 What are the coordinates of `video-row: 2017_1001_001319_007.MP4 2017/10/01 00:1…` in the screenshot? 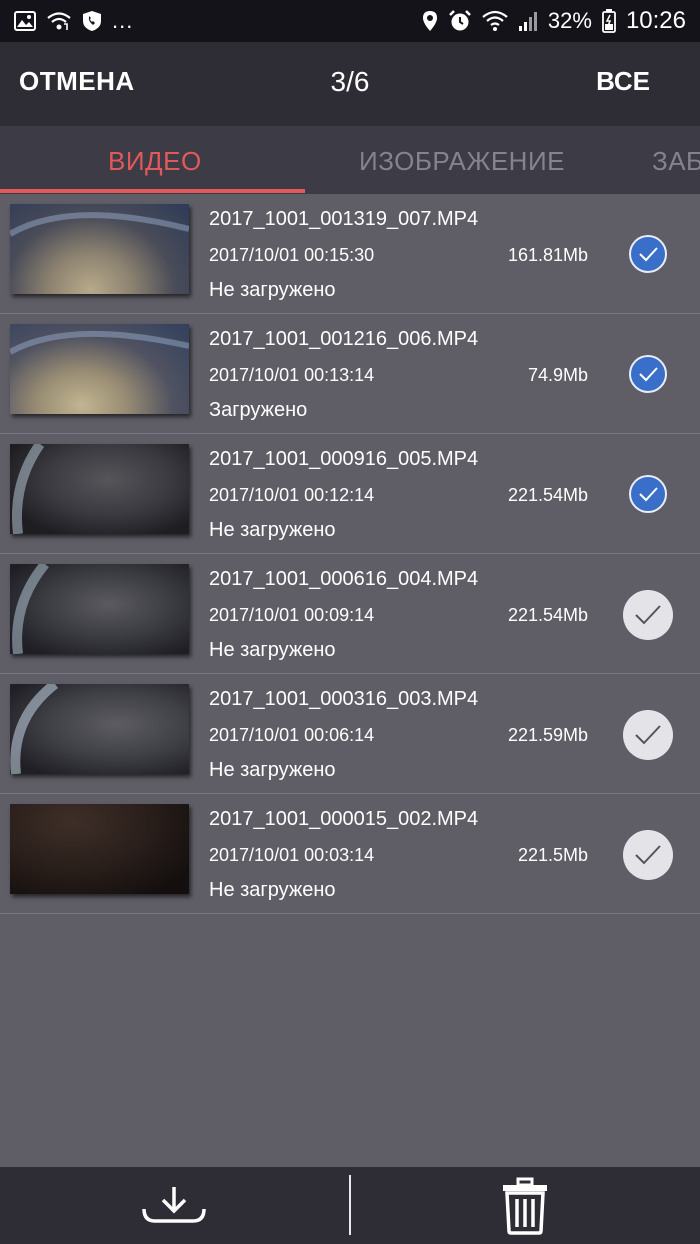 It's located at (350, 254).